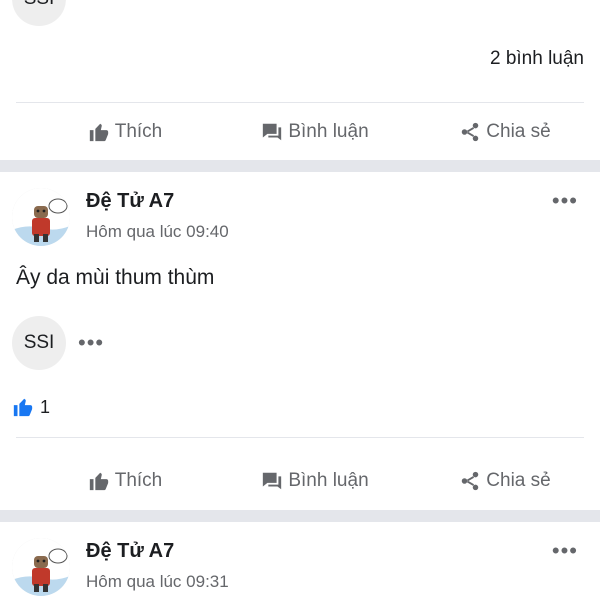 The height and width of the screenshot is (600, 600). I want to click on reaction-summary: 1, so click(31, 407).